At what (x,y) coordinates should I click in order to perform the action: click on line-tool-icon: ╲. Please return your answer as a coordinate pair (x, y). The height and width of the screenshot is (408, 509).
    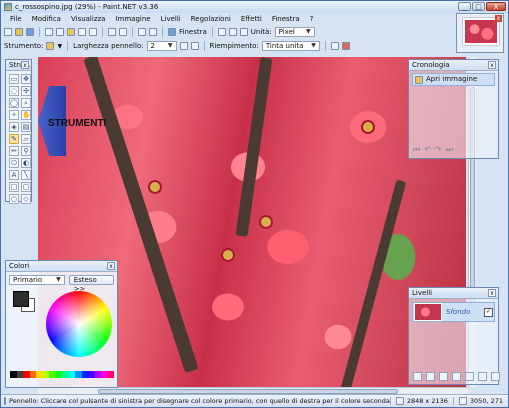
    Looking at the image, I should click on (26, 175).